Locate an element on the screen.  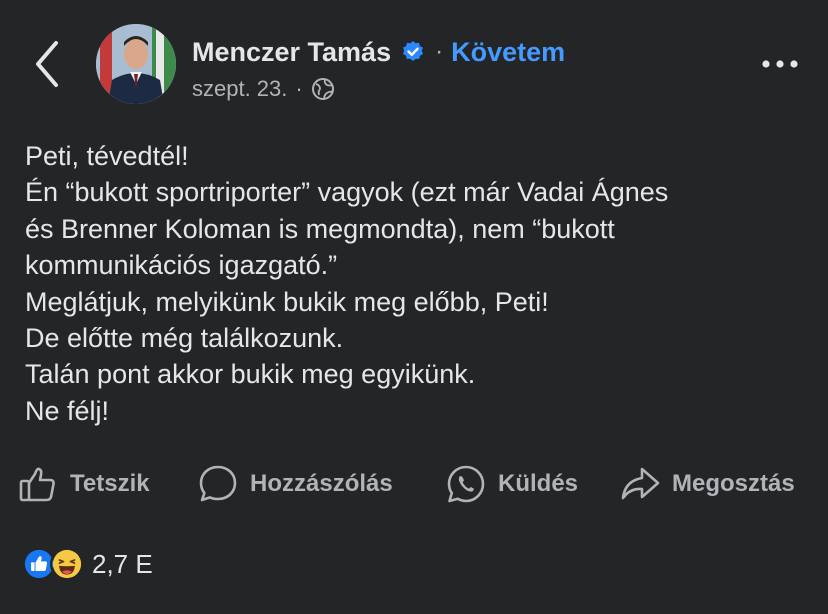
back-button is located at coordinates (48, 64).